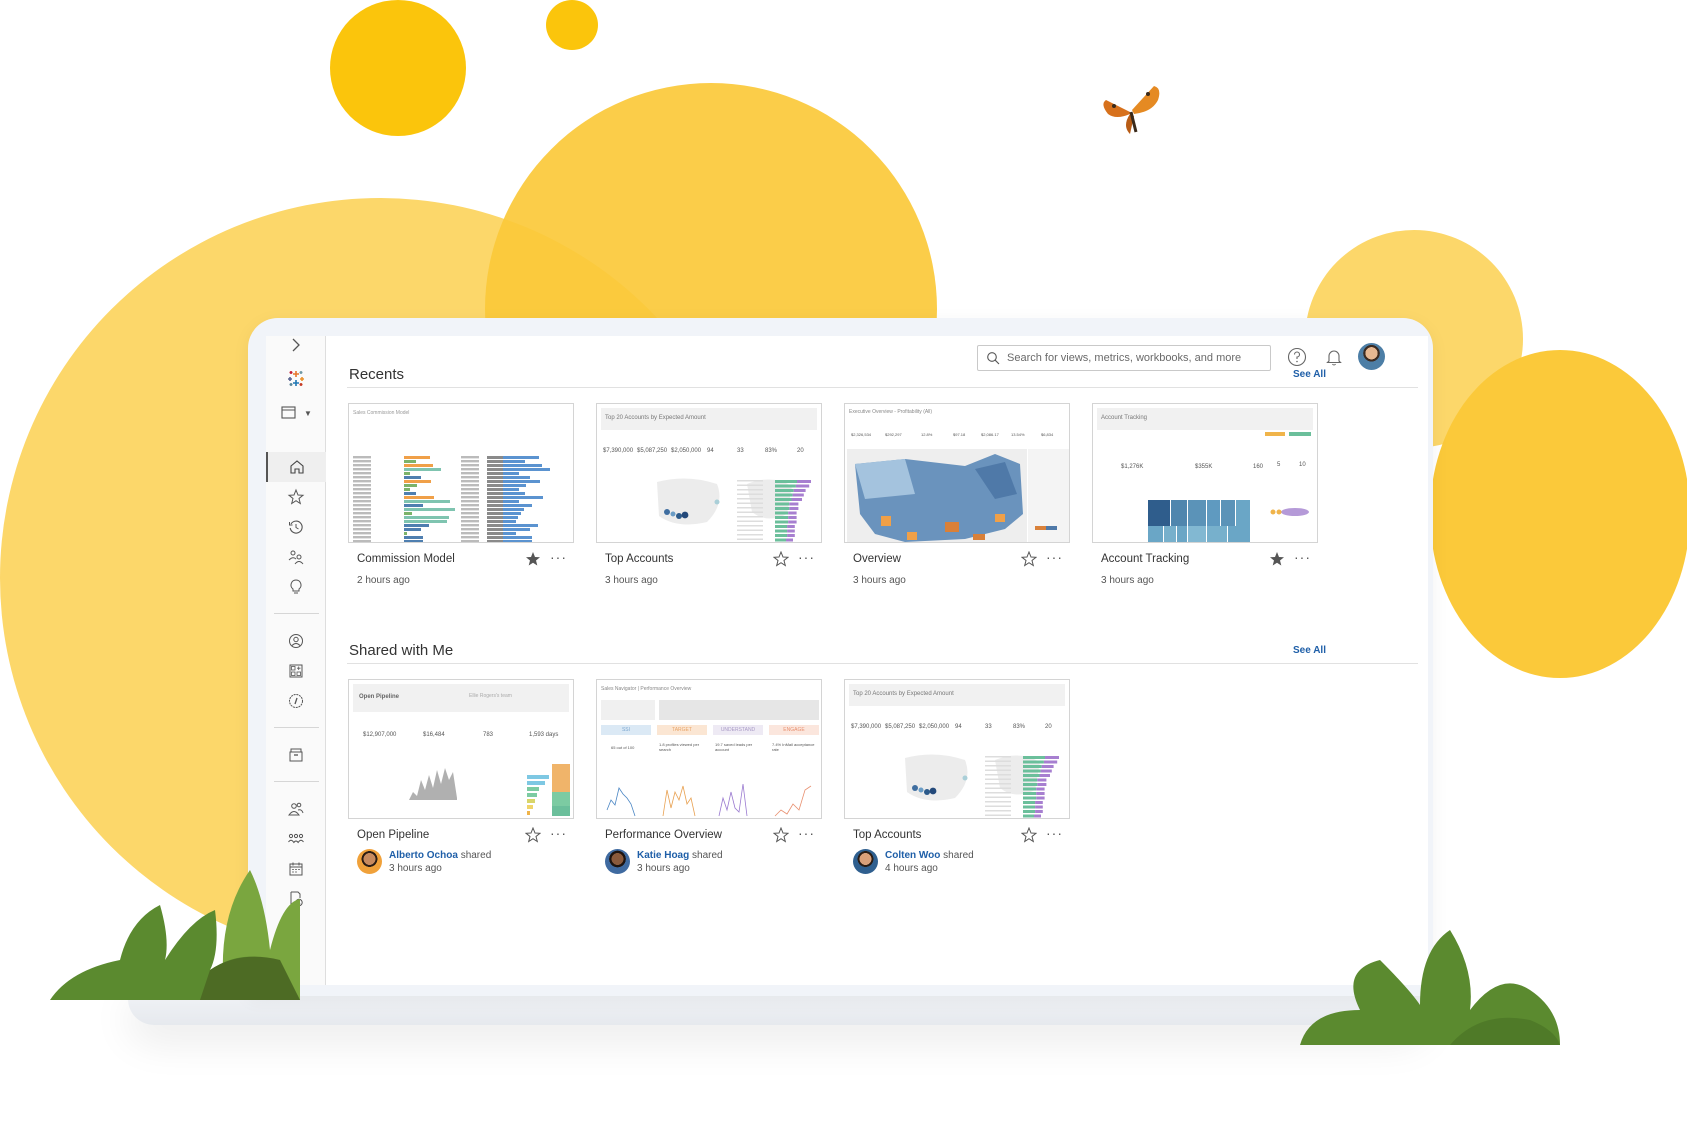 Image resolution: width=1687 pixels, height=1125 pixels. Describe the element at coordinates (1309, 374) in the screenshot. I see `recents-see-all-link: See All` at that location.